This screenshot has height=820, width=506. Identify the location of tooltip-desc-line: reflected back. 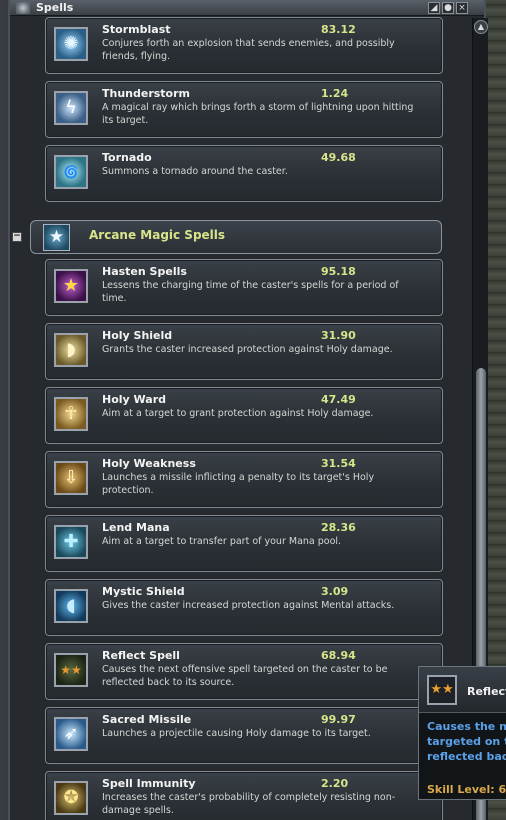
(466, 756).